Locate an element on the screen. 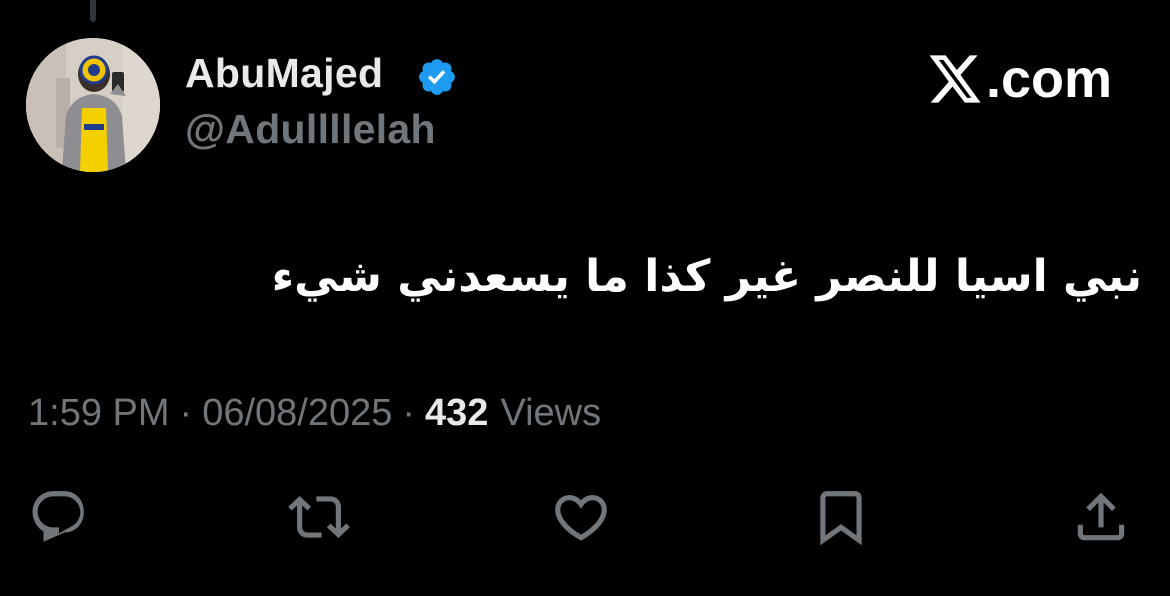 The height and width of the screenshot is (596, 1170). share-icon is located at coordinates (1101, 516).